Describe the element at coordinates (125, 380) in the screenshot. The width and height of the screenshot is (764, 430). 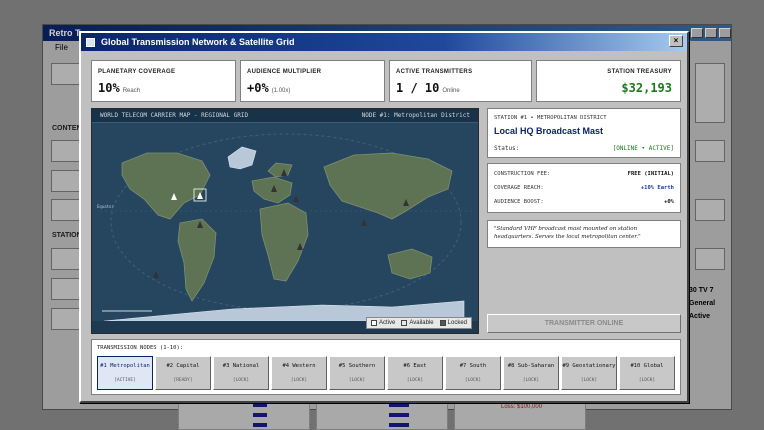
I see `node-state: [ACTIVE]` at that location.